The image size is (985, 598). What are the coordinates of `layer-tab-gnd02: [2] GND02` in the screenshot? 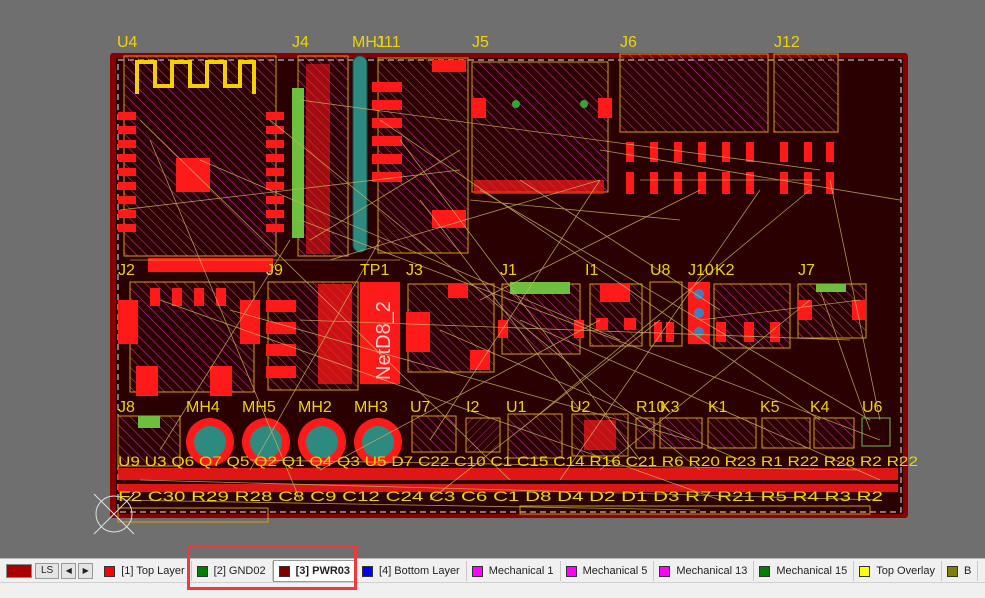 It's located at (232, 571).